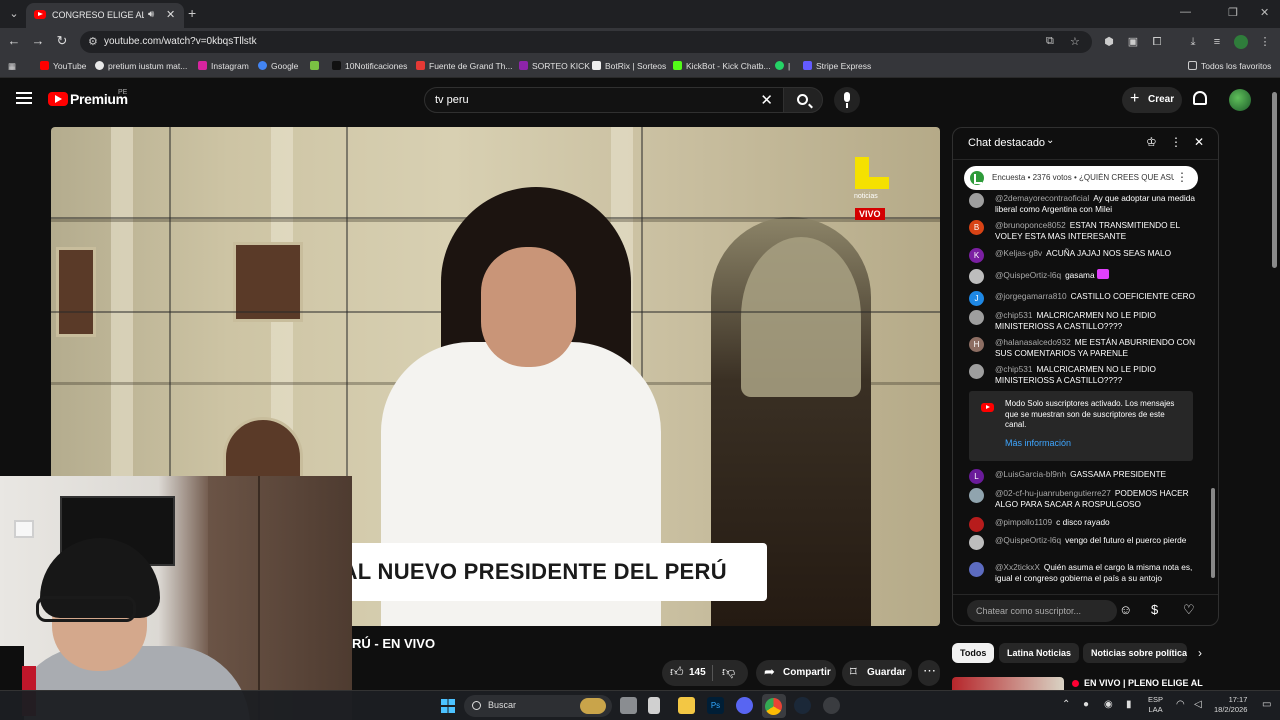 Image resolution: width=1280 pixels, height=720 pixels. I want to click on bookmark-star-icon: ☆, so click(1075, 41).